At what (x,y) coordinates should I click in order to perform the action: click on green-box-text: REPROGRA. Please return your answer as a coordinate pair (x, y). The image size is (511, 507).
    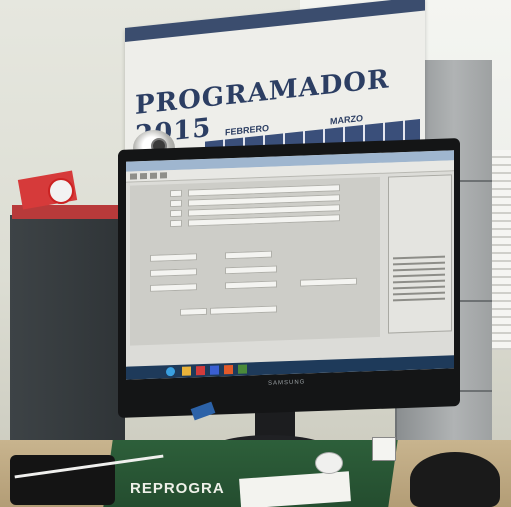
    Looking at the image, I should click on (177, 488).